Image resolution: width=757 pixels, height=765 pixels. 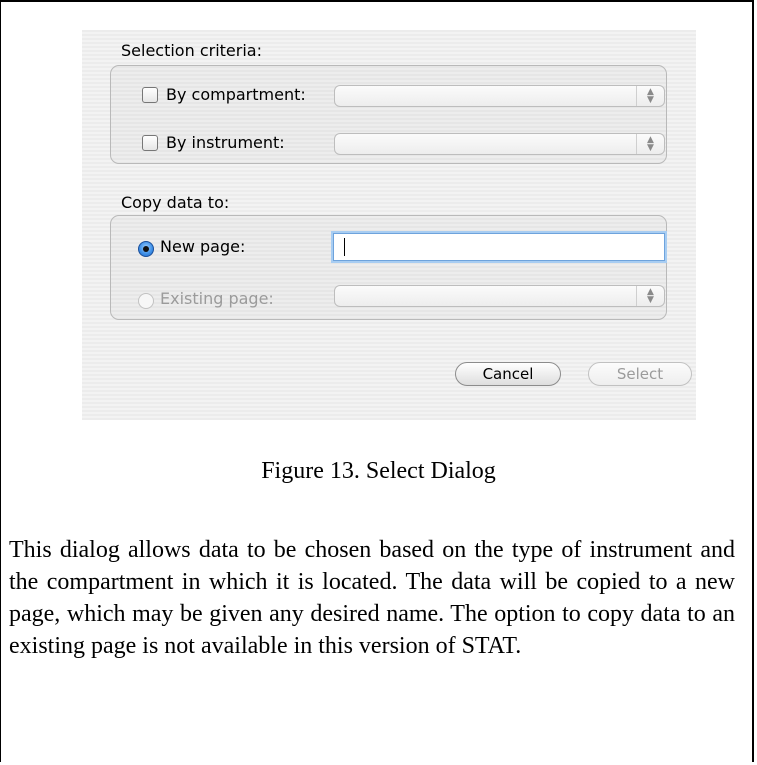 I want to click on by-compartment-label: By compartment:, so click(x=236, y=94).